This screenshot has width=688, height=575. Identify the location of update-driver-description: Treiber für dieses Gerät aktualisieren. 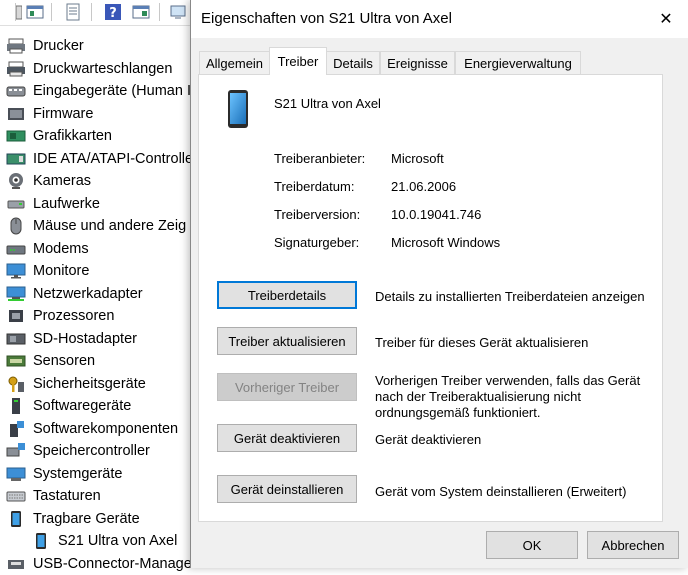
(482, 342).